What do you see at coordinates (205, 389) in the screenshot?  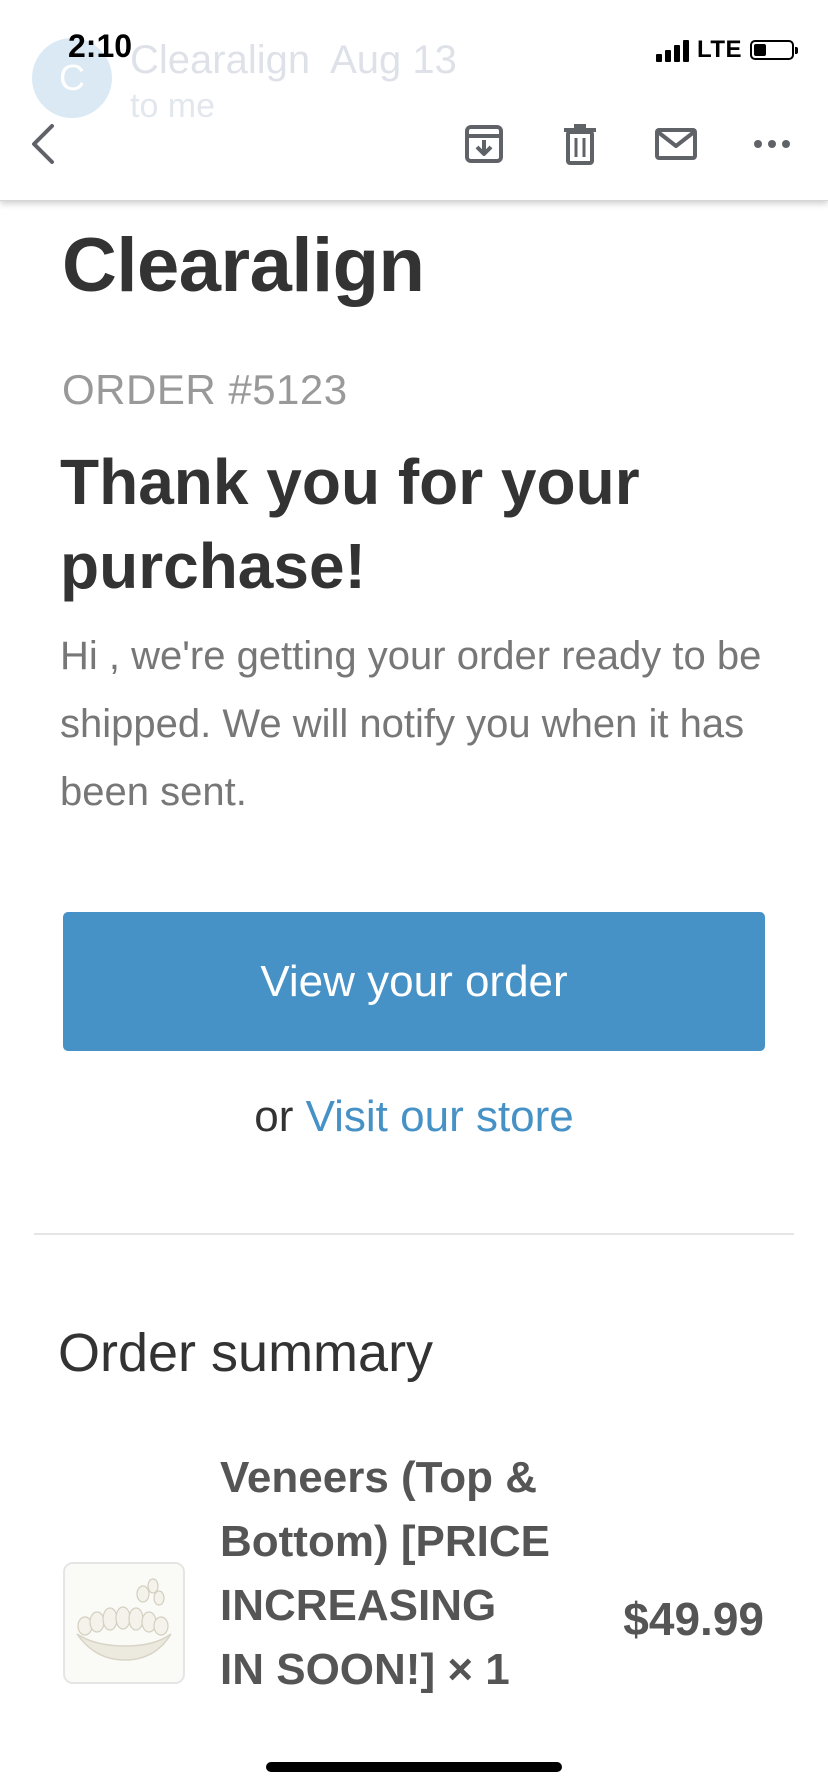 I see `order-number: ORDER #5123` at bounding box center [205, 389].